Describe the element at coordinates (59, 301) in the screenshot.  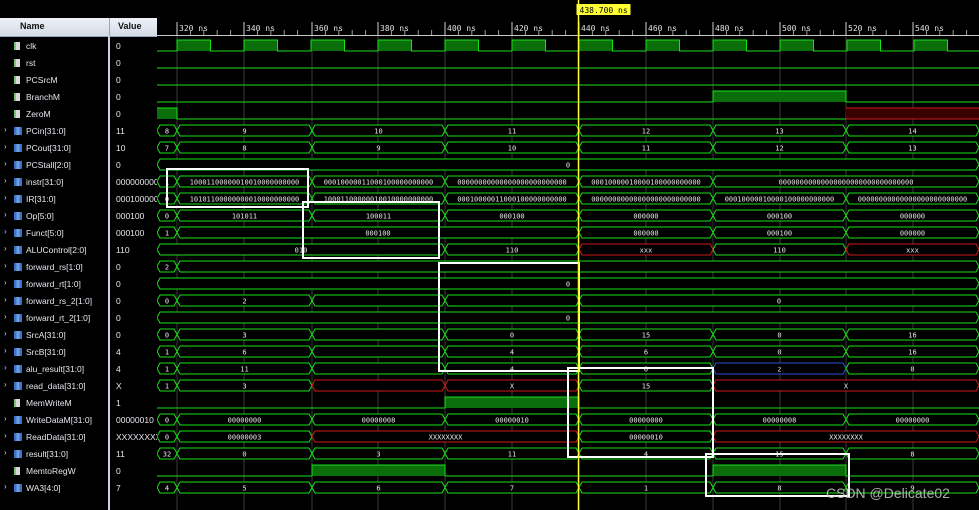
I see `signal-name: forward_rs_2[1:0]` at that location.